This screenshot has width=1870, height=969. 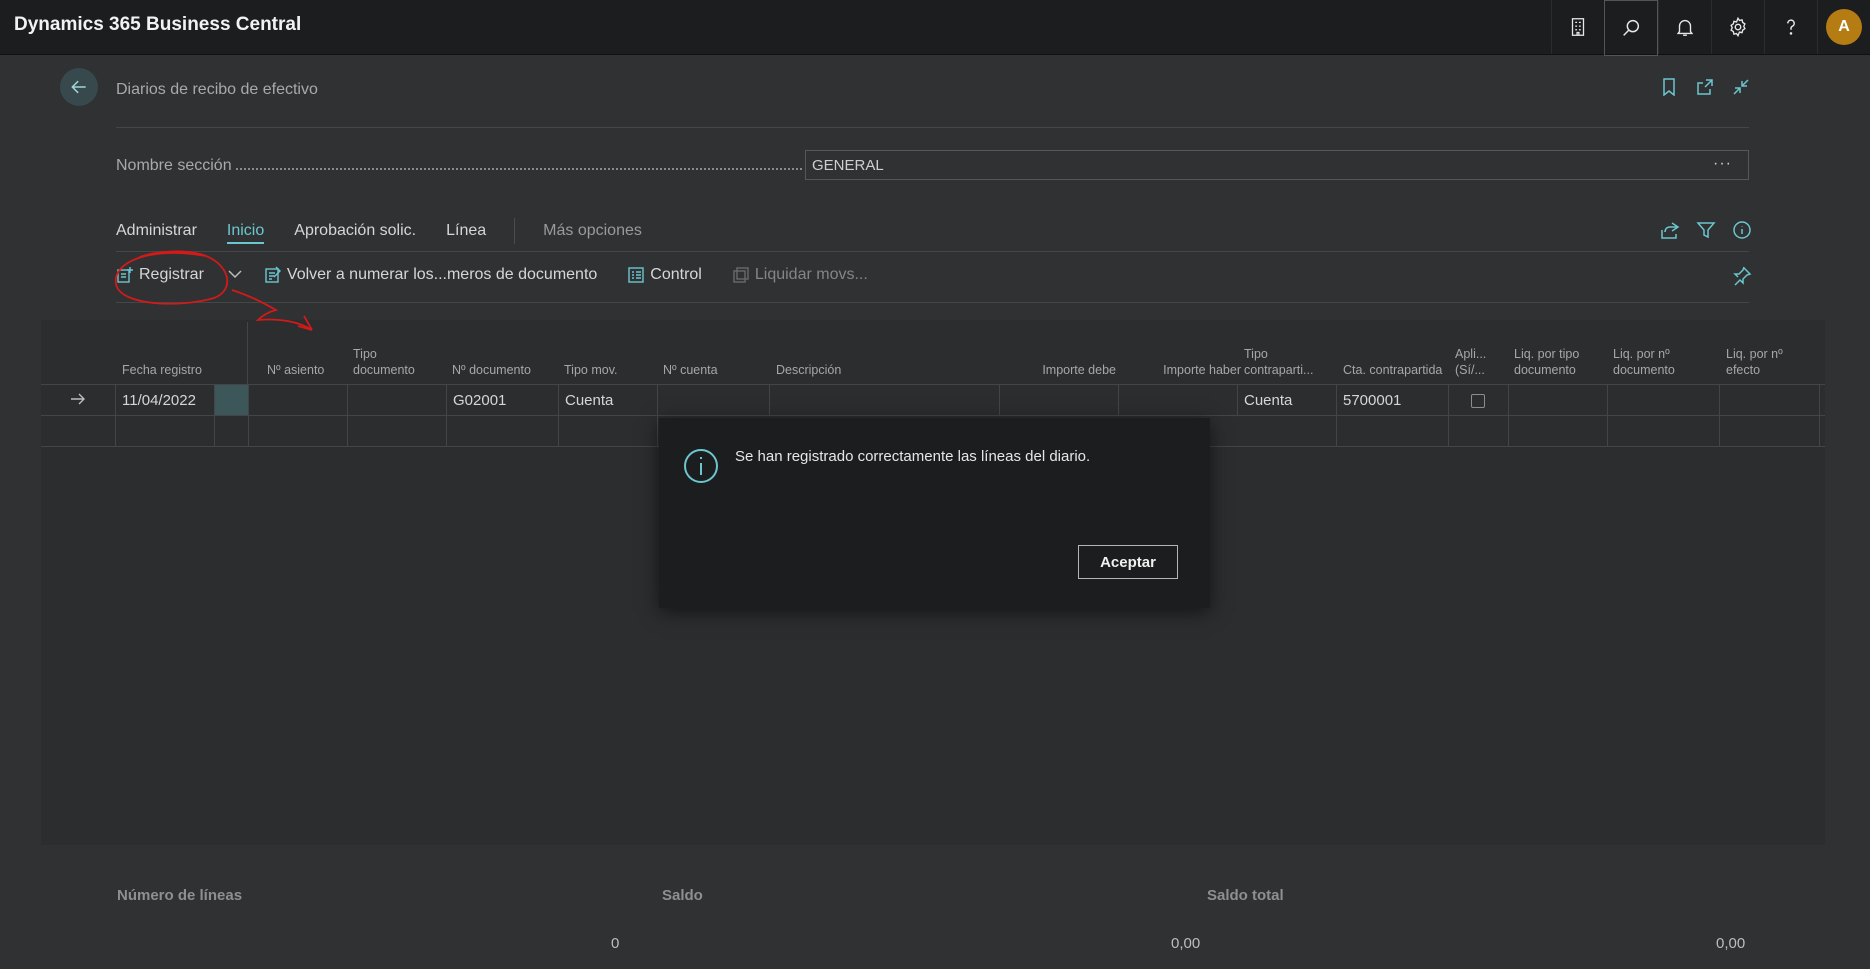 I want to click on cell-tipo-contrapartida: Cuenta, so click(x=1287, y=400).